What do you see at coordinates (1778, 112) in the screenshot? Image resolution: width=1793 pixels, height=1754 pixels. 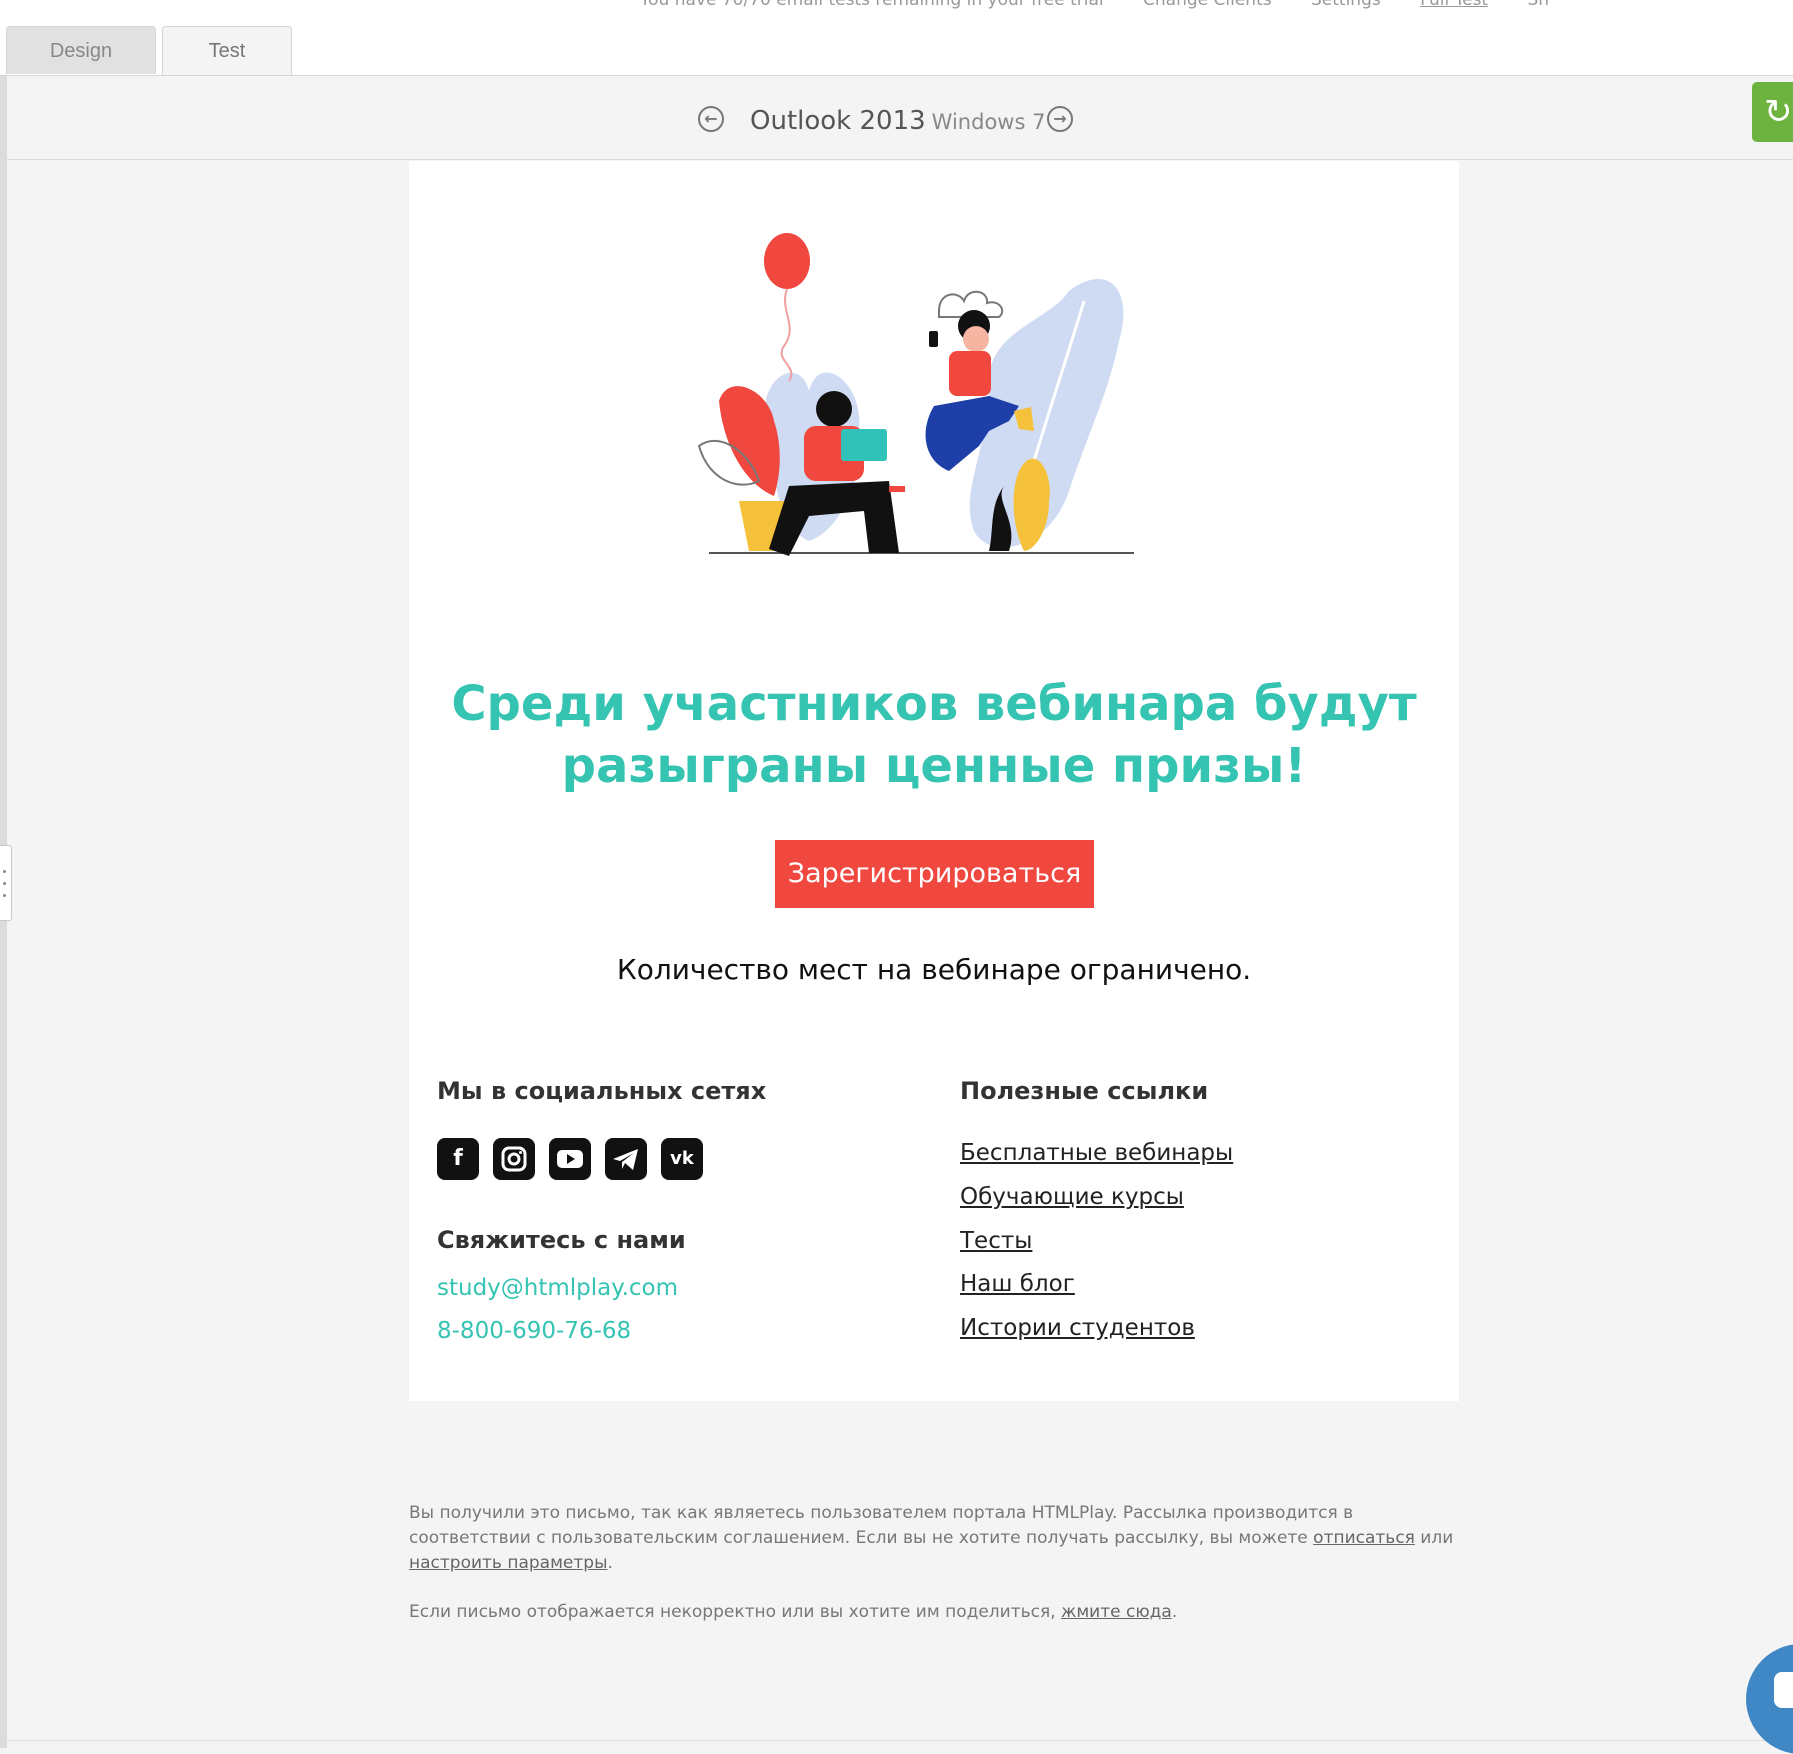 I see `refresh-icon: ↻` at bounding box center [1778, 112].